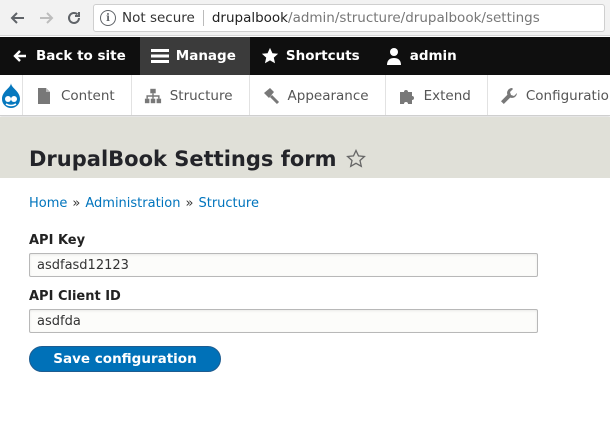 The height and width of the screenshot is (428, 610). Describe the element at coordinates (283, 265) in the screenshot. I see `api-key-input` at that location.